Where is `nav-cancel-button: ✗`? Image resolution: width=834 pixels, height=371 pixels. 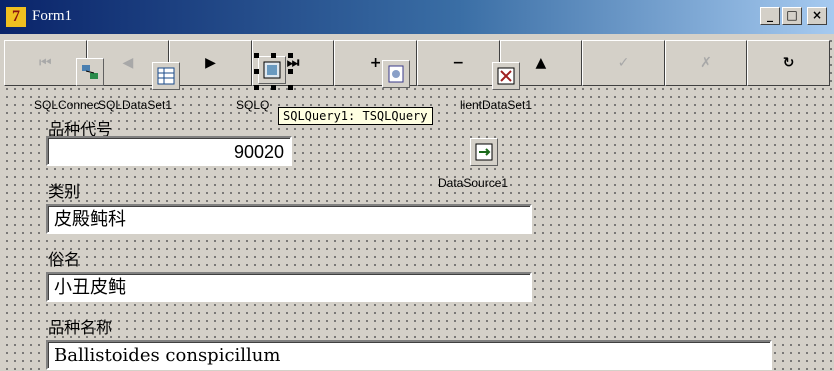
nav-cancel-button: ✗ is located at coordinates (706, 63).